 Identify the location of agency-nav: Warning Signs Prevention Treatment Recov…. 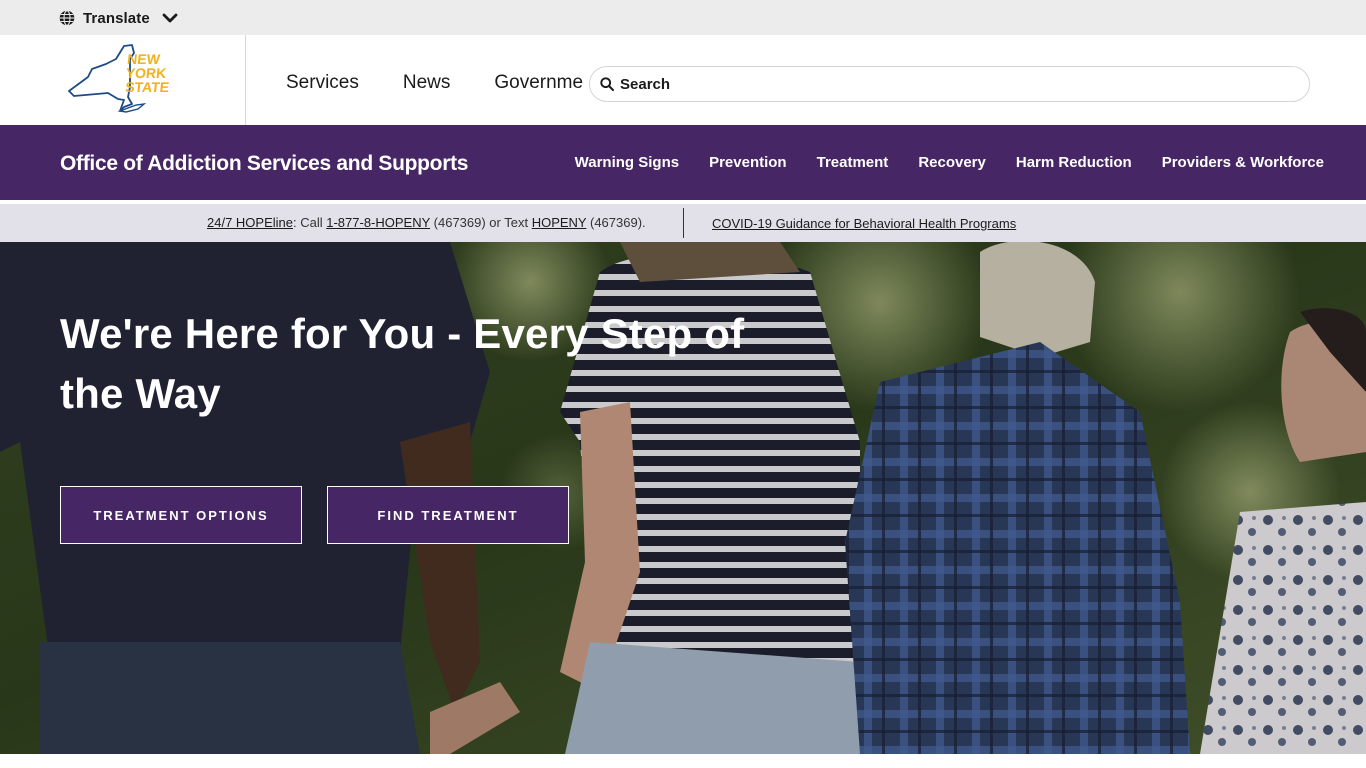
(934, 162).